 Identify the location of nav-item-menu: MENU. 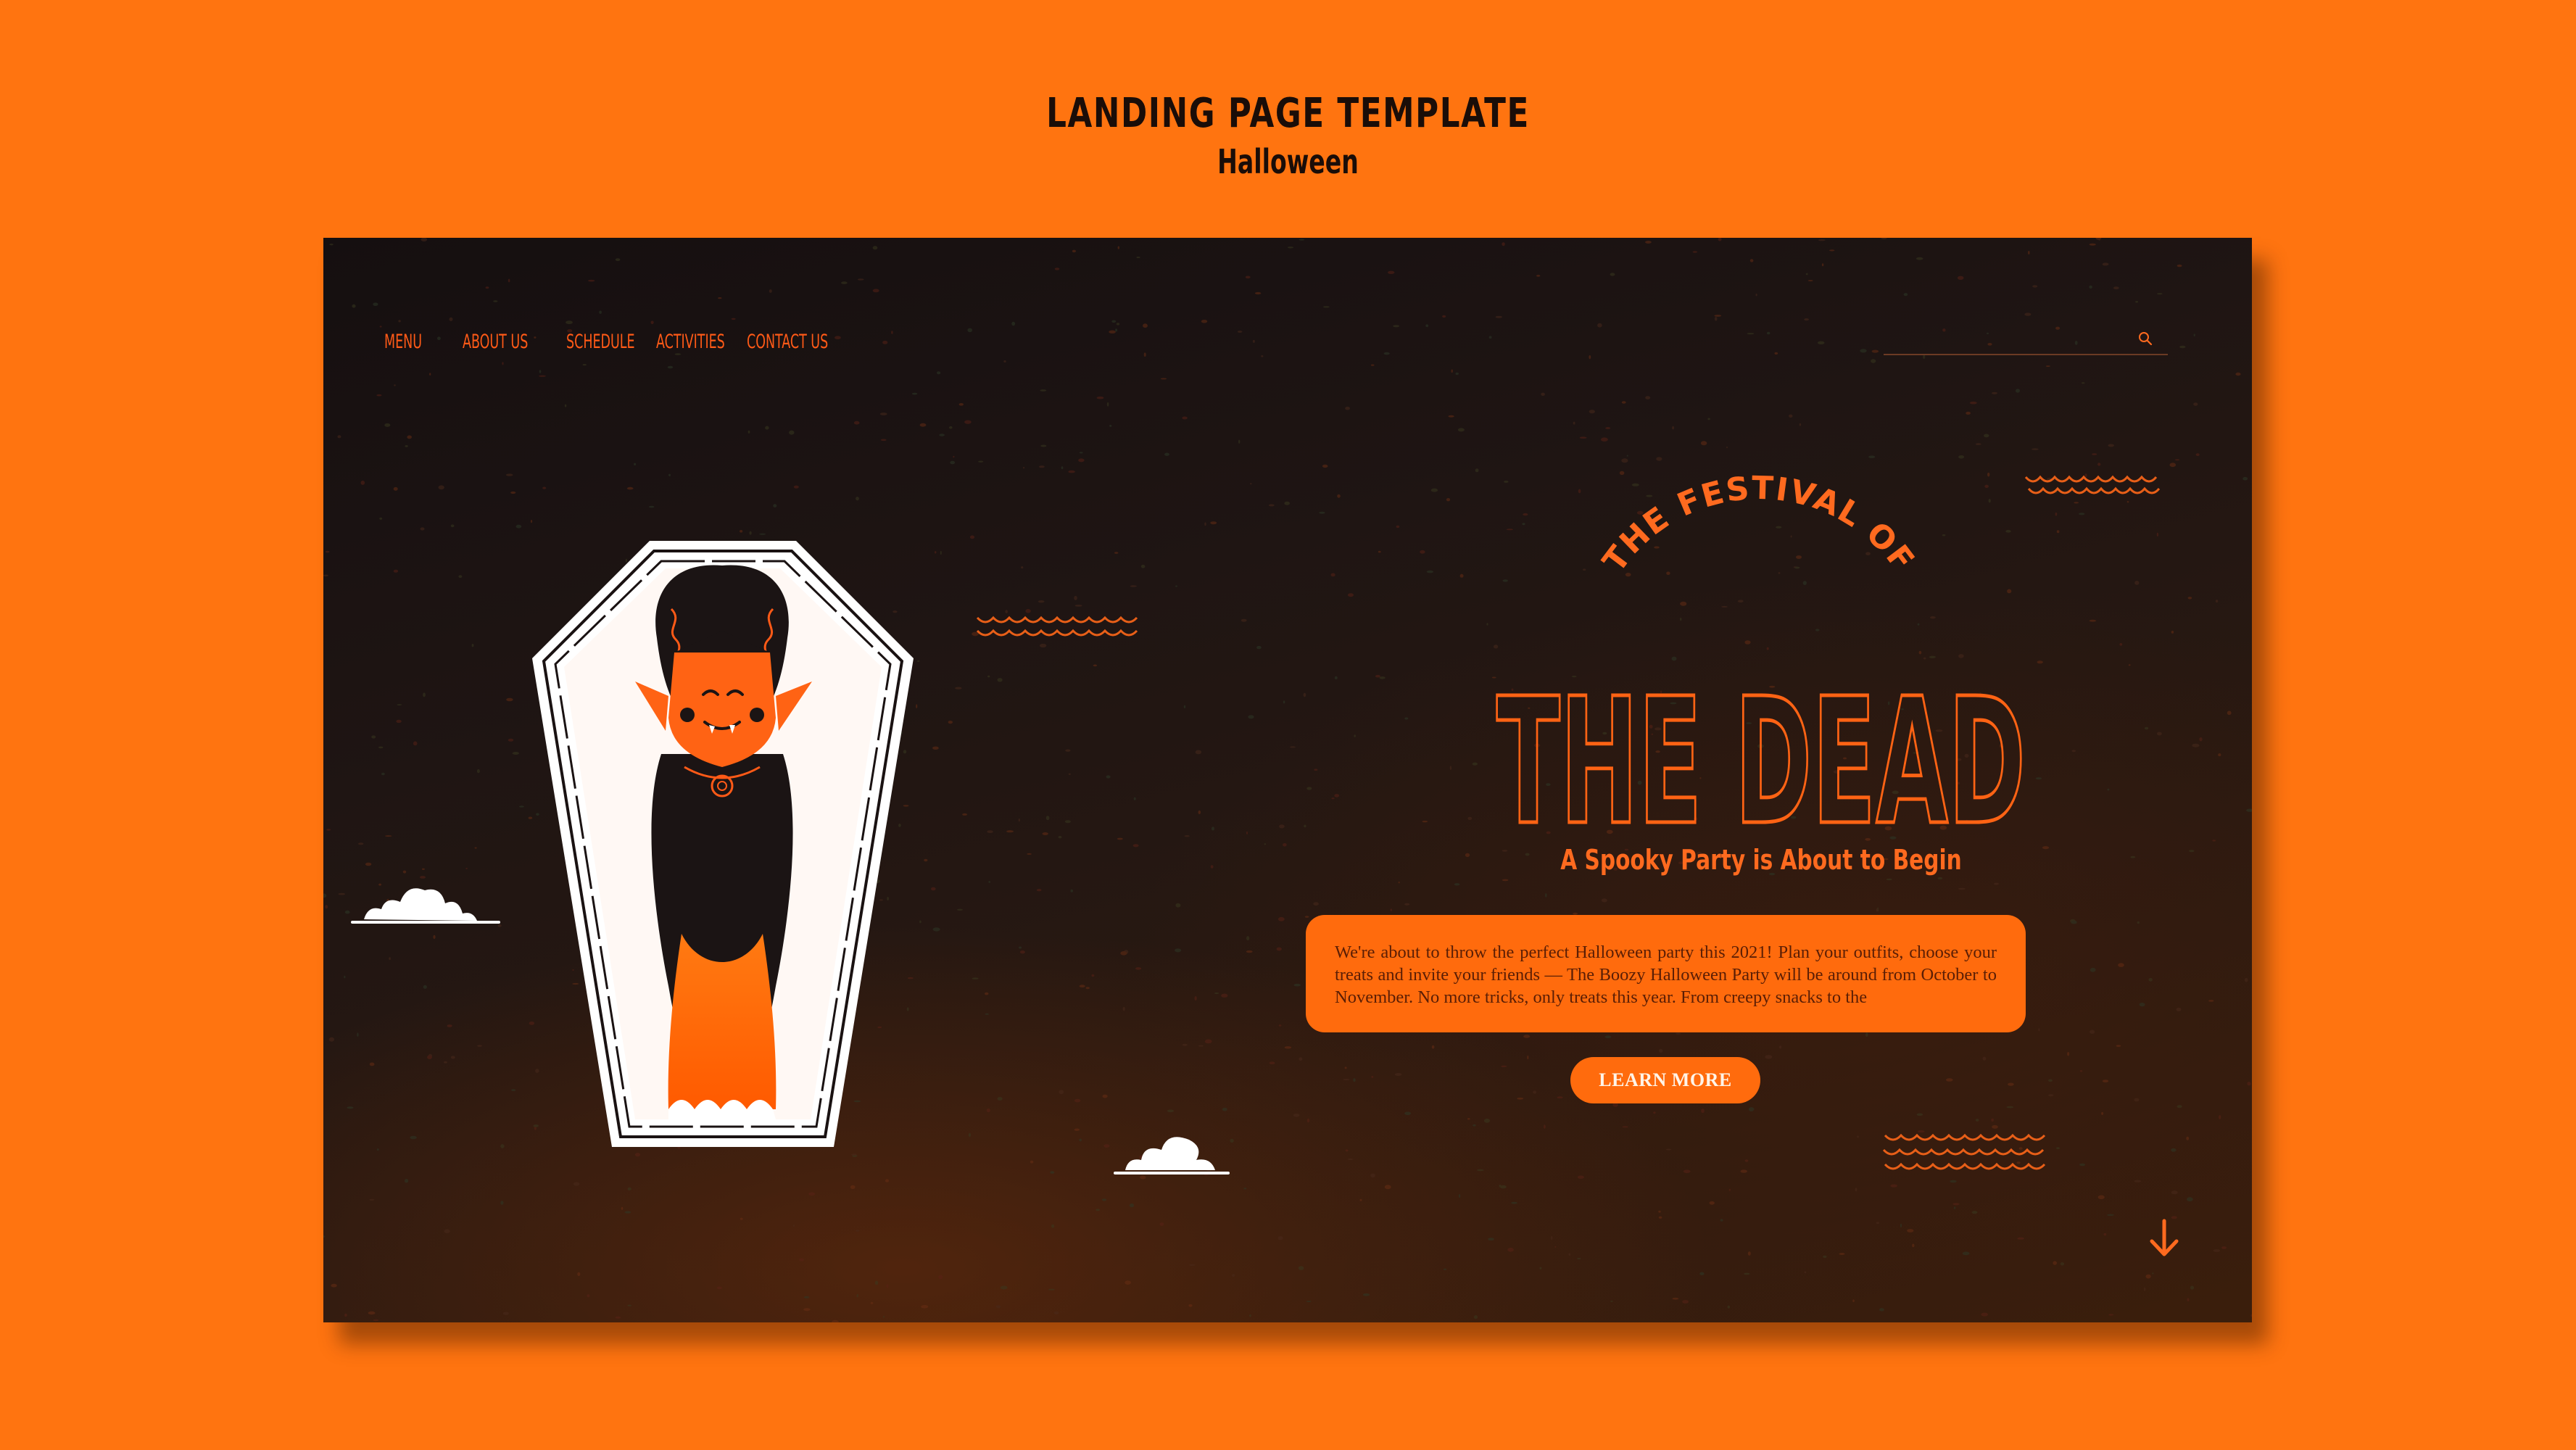
(403, 342).